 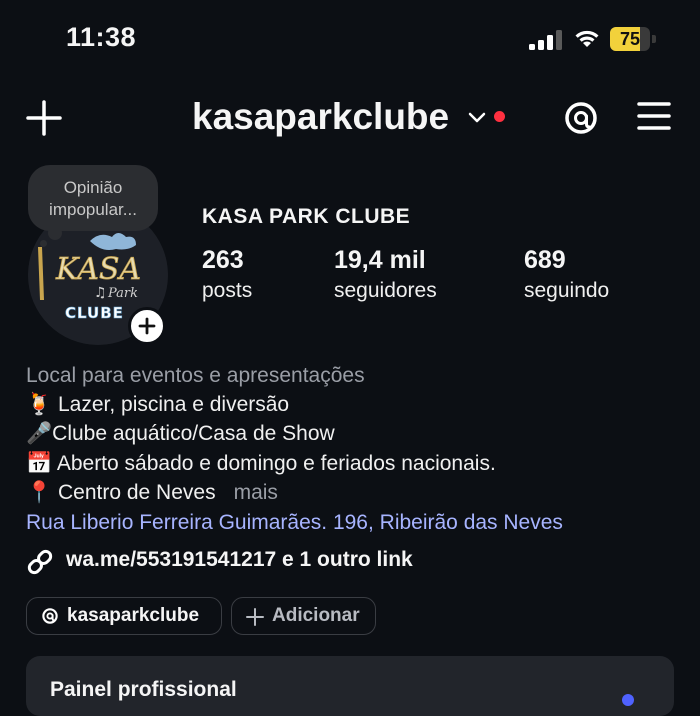 What do you see at coordinates (587, 38) in the screenshot?
I see `wifi-icon` at bounding box center [587, 38].